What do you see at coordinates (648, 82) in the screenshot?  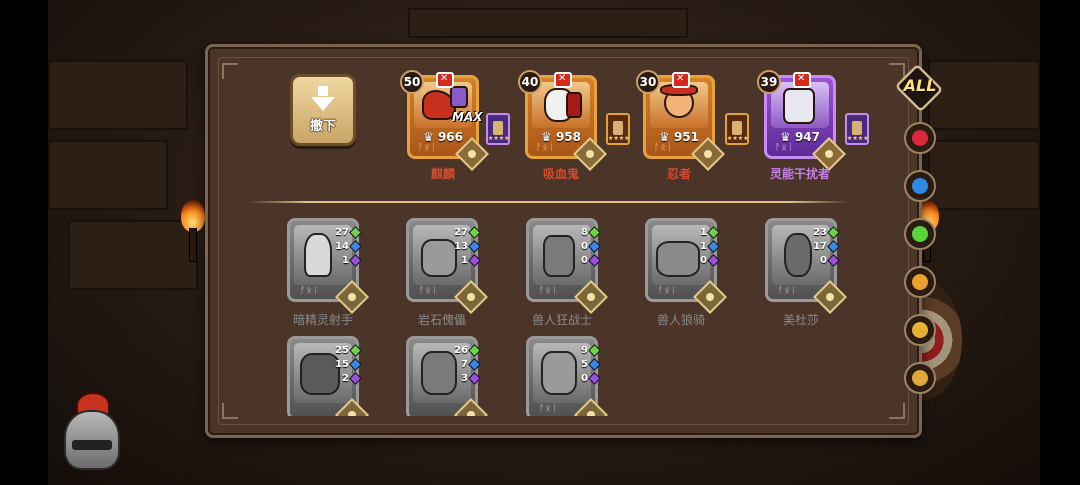 I see `hero-level-badge: 30` at bounding box center [648, 82].